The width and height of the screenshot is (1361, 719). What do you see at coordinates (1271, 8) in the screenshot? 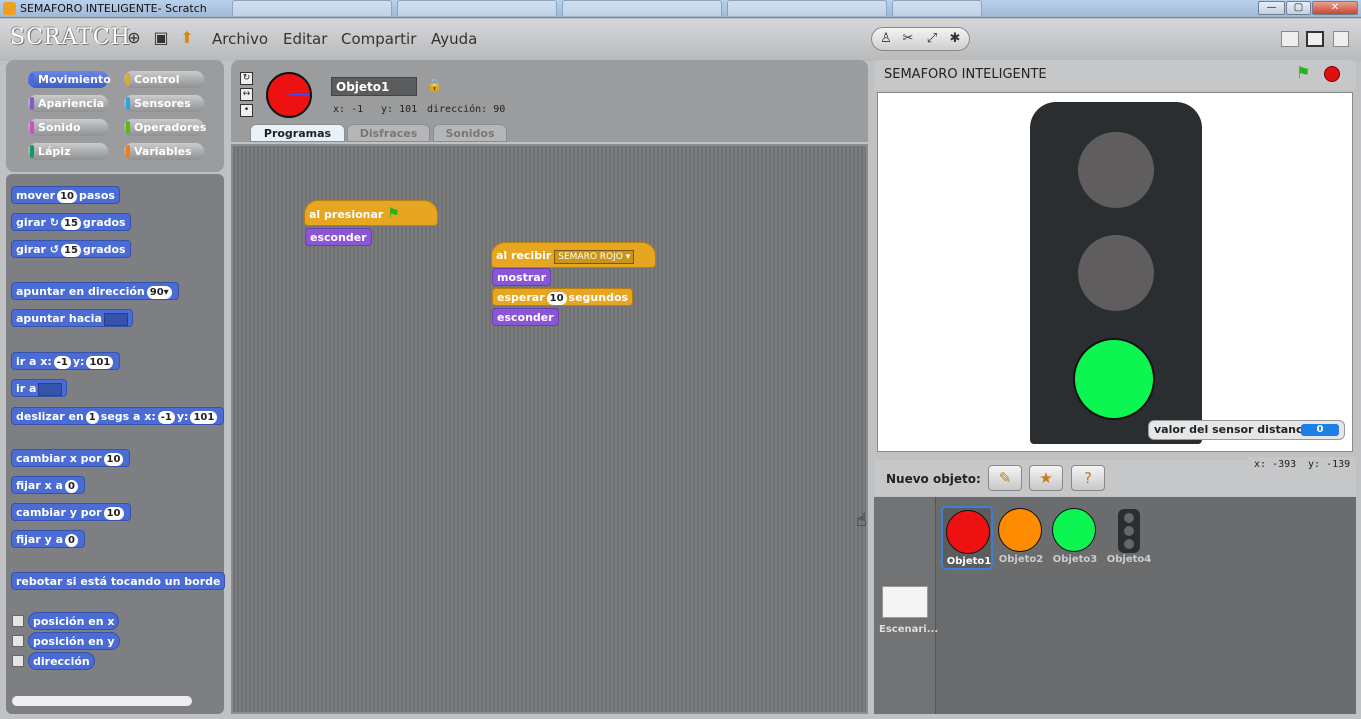
I see `minimize-button: —` at bounding box center [1271, 8].